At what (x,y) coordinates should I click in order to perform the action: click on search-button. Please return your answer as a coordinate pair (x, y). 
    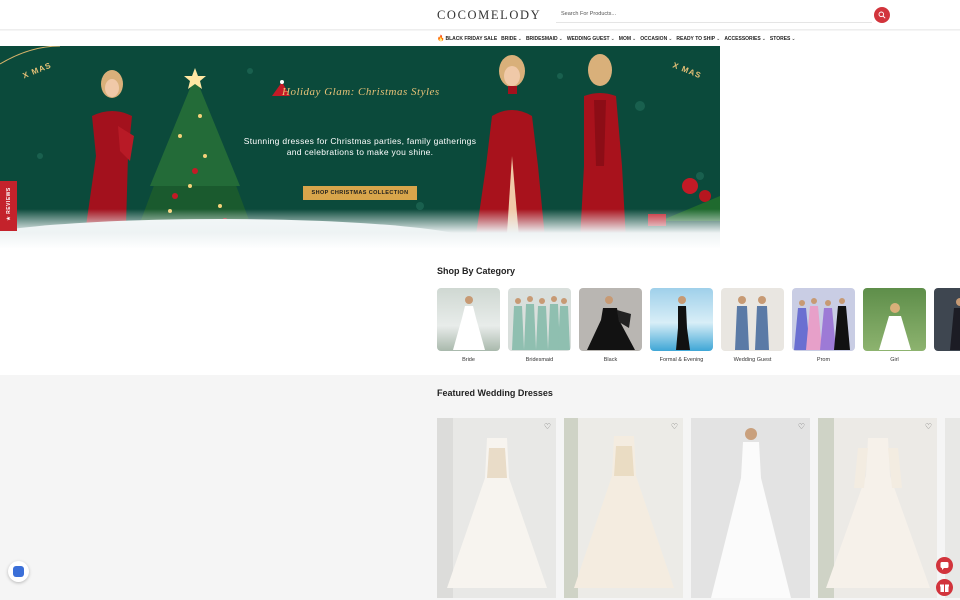
    Looking at the image, I should click on (882, 15).